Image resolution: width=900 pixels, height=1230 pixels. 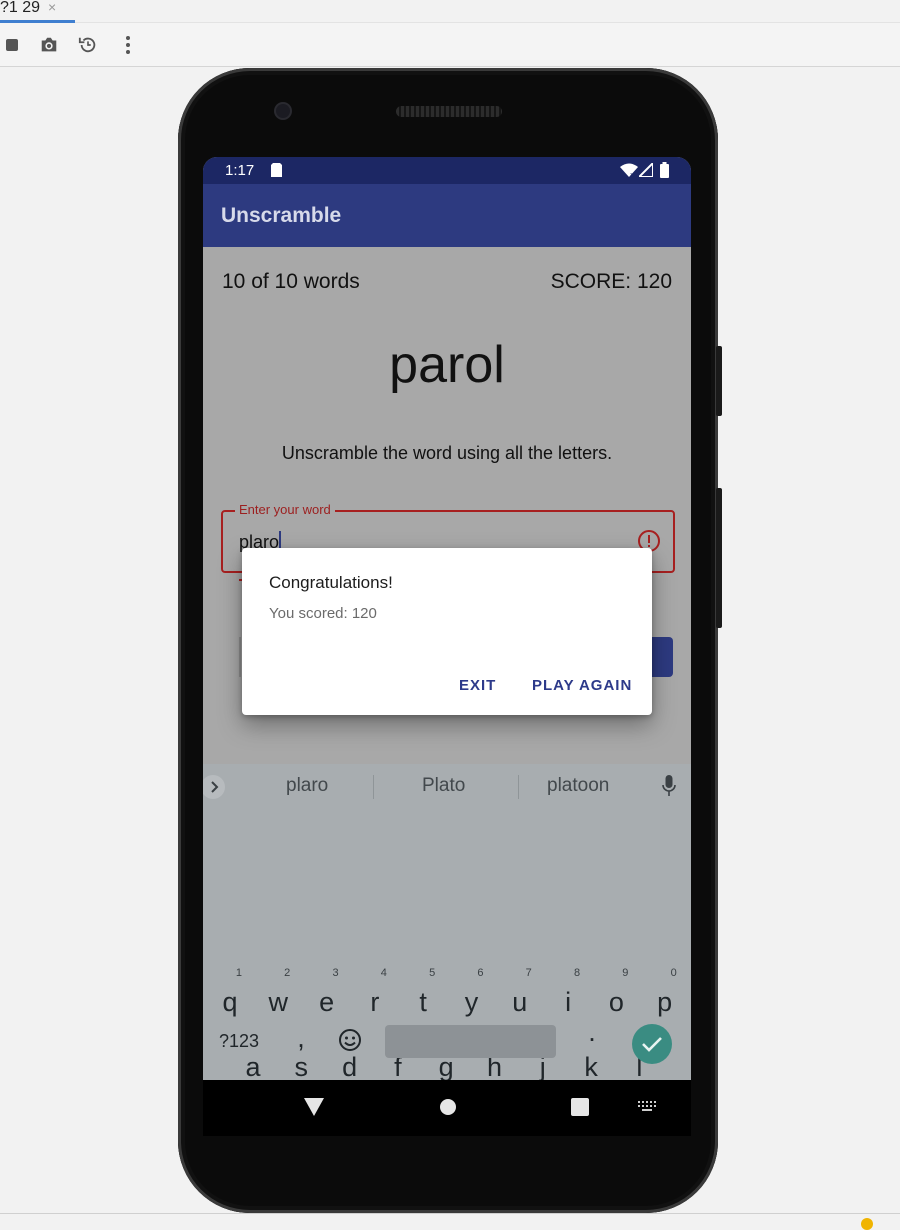 I want to click on sd-card-icon, so click(x=276, y=170).